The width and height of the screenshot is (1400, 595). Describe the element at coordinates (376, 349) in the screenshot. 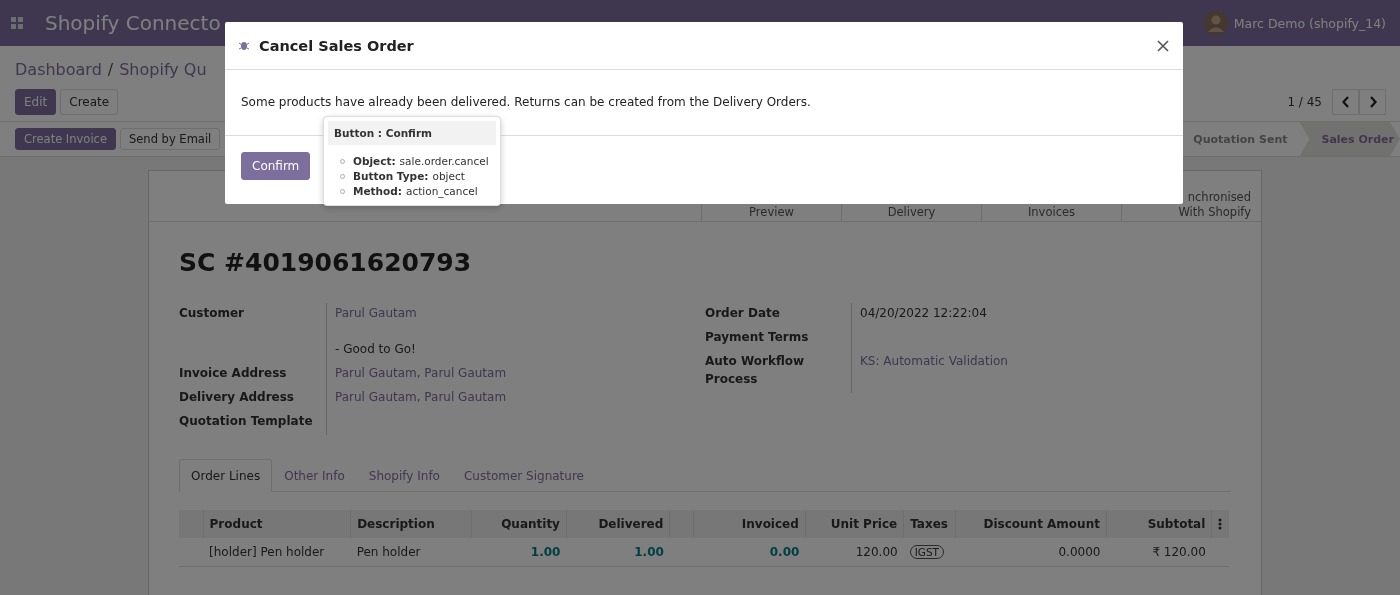

I see `field-note: - Good to Go!` at that location.